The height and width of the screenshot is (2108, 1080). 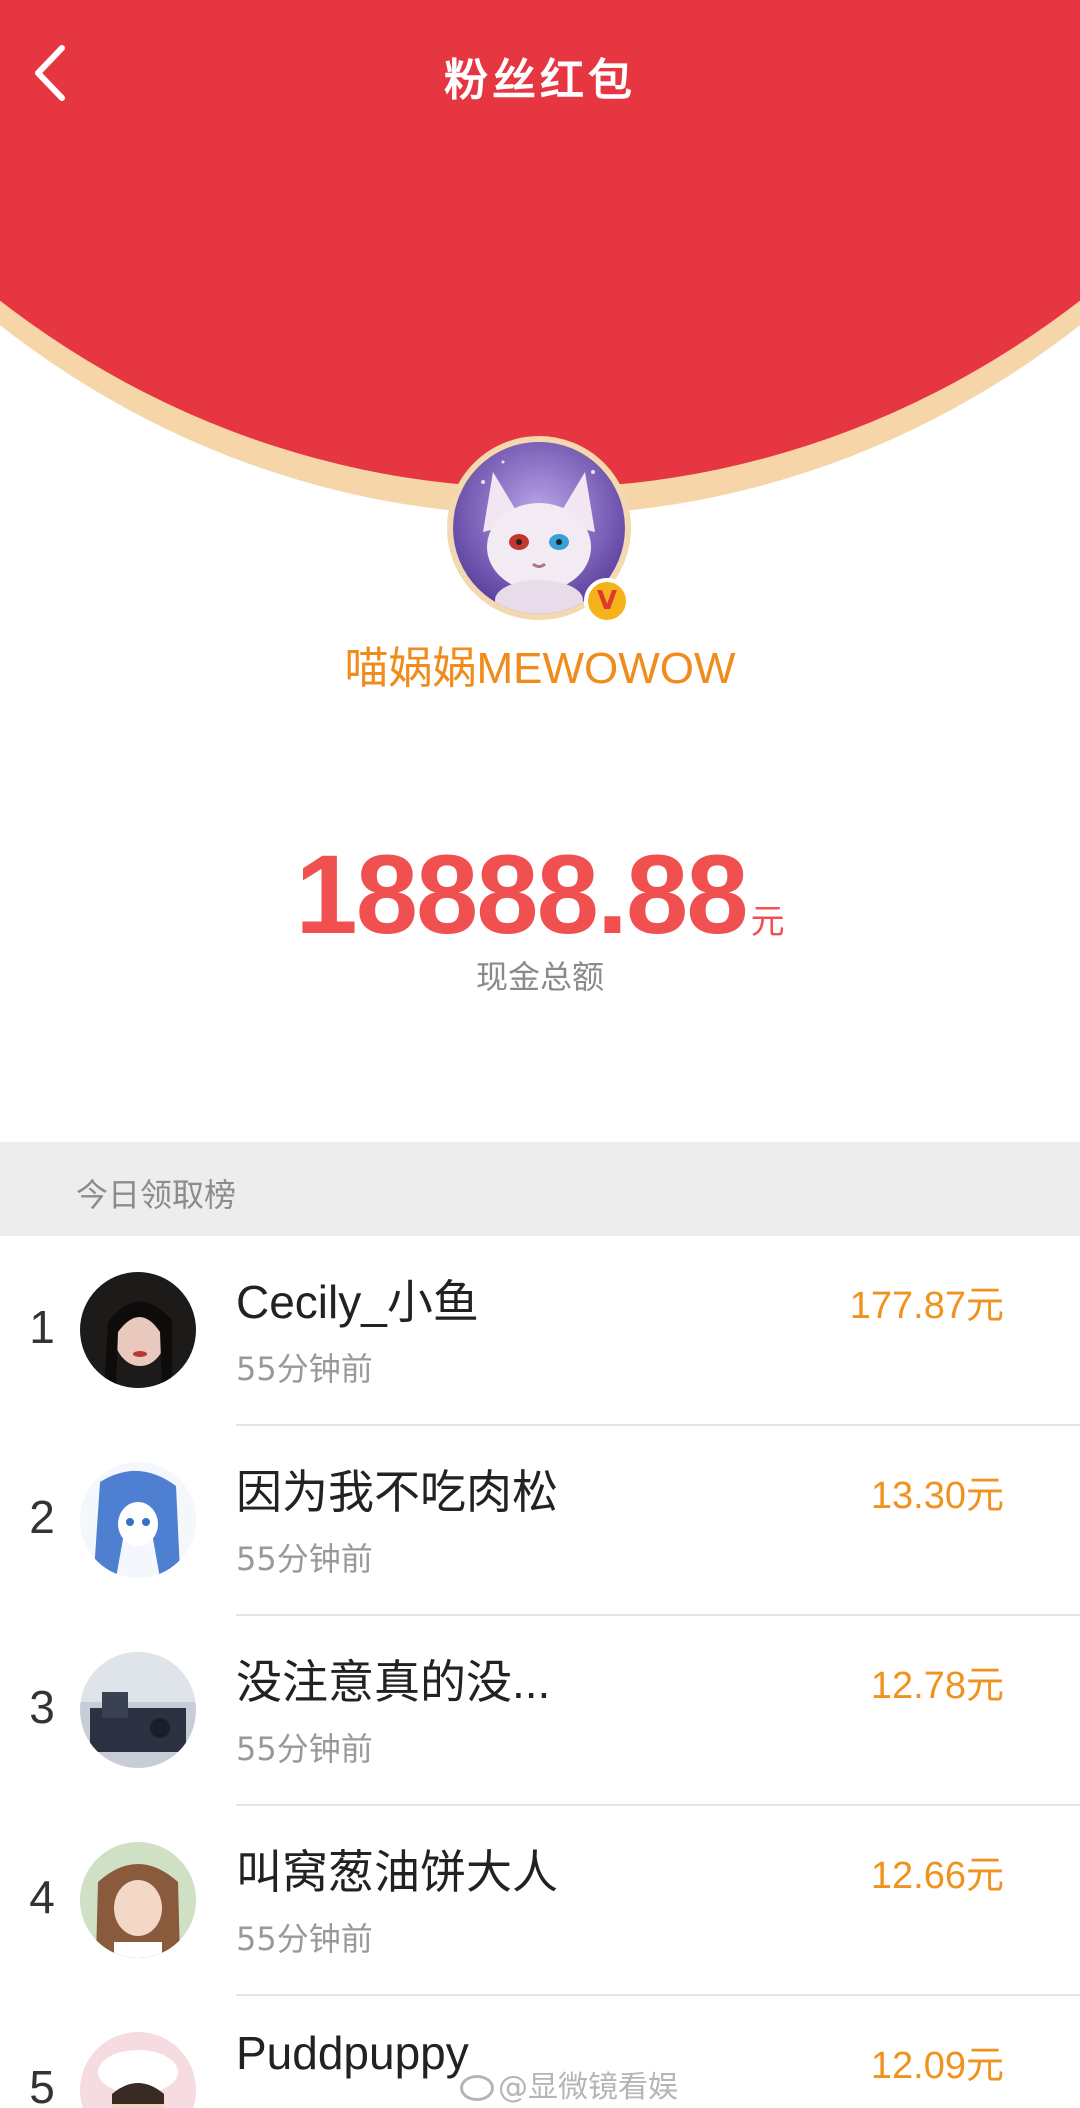 What do you see at coordinates (540, 664) in the screenshot?
I see `creator-name: 喵娲娲MEWOWOW` at bounding box center [540, 664].